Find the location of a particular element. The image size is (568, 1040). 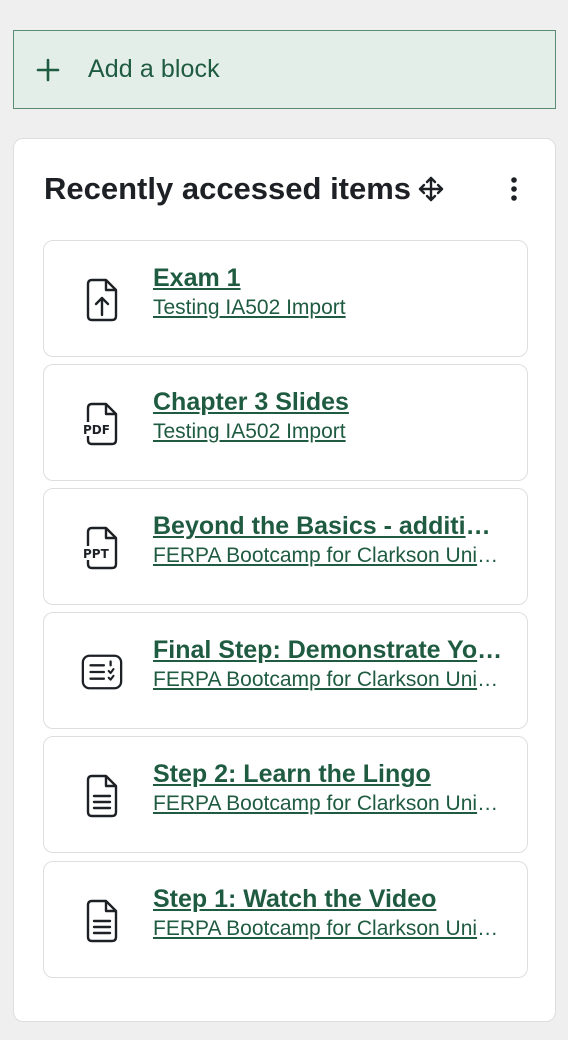

pdf-file-icon: PDF is located at coordinates (102, 424).